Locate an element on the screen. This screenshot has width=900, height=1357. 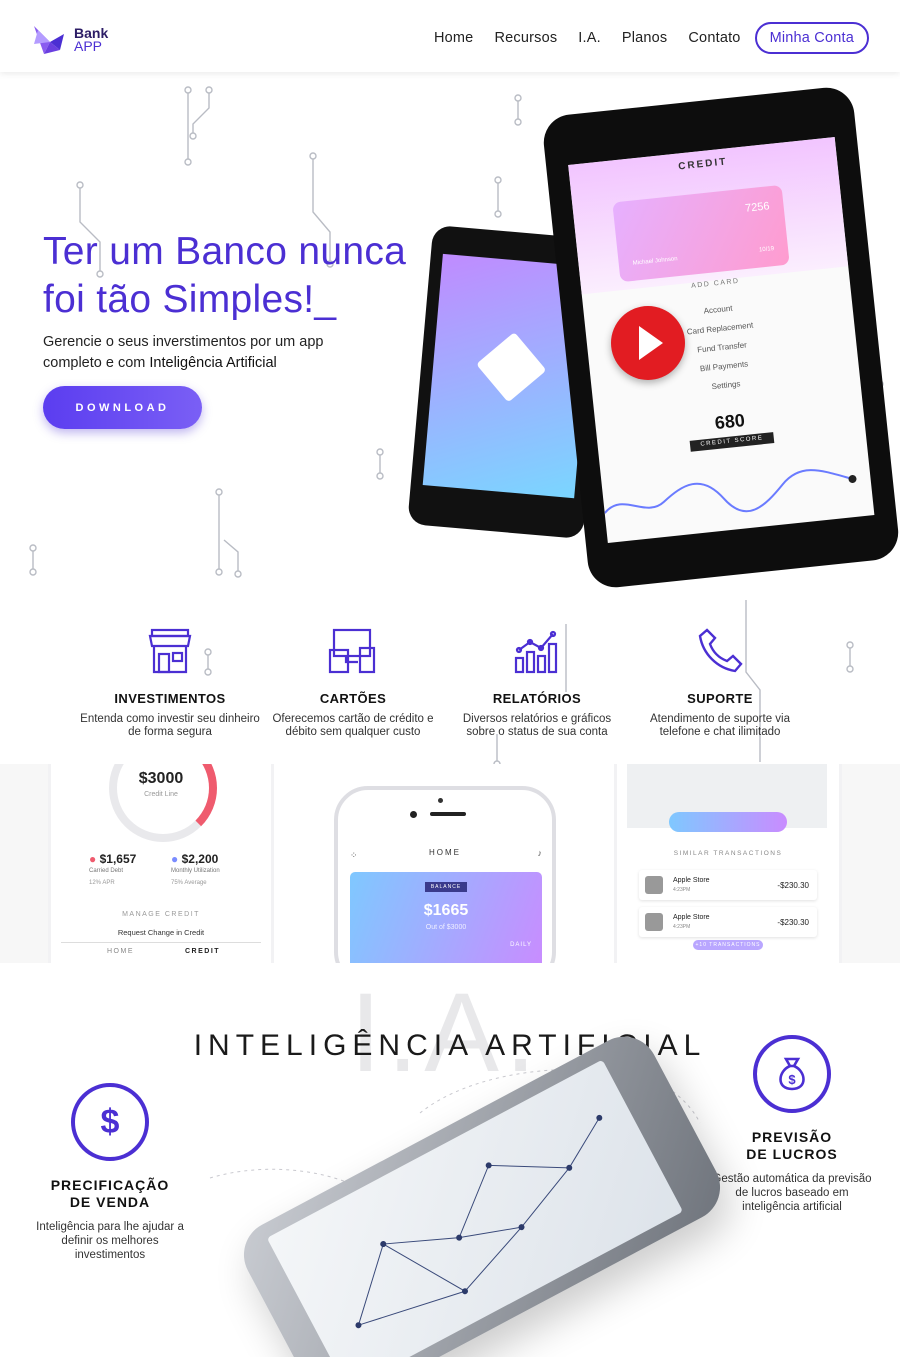
hero-title-line1: Ter um Banco nunca is located at coordinates (225, 251).